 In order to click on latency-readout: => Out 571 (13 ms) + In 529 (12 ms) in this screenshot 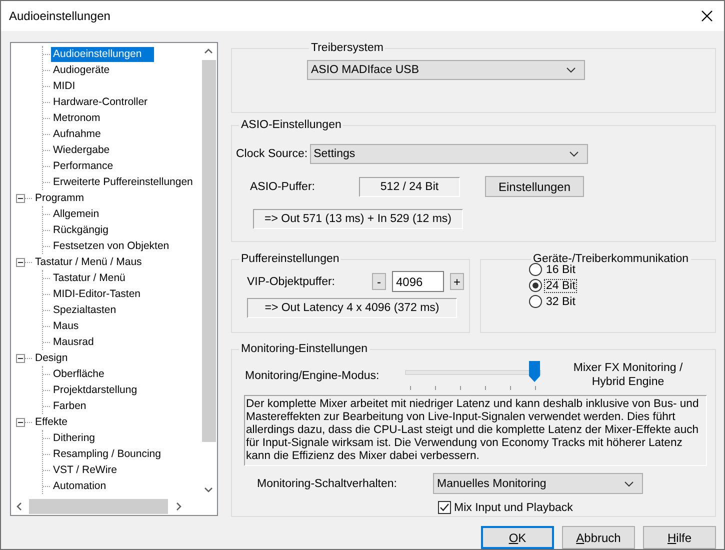, I will do `click(358, 219)`.